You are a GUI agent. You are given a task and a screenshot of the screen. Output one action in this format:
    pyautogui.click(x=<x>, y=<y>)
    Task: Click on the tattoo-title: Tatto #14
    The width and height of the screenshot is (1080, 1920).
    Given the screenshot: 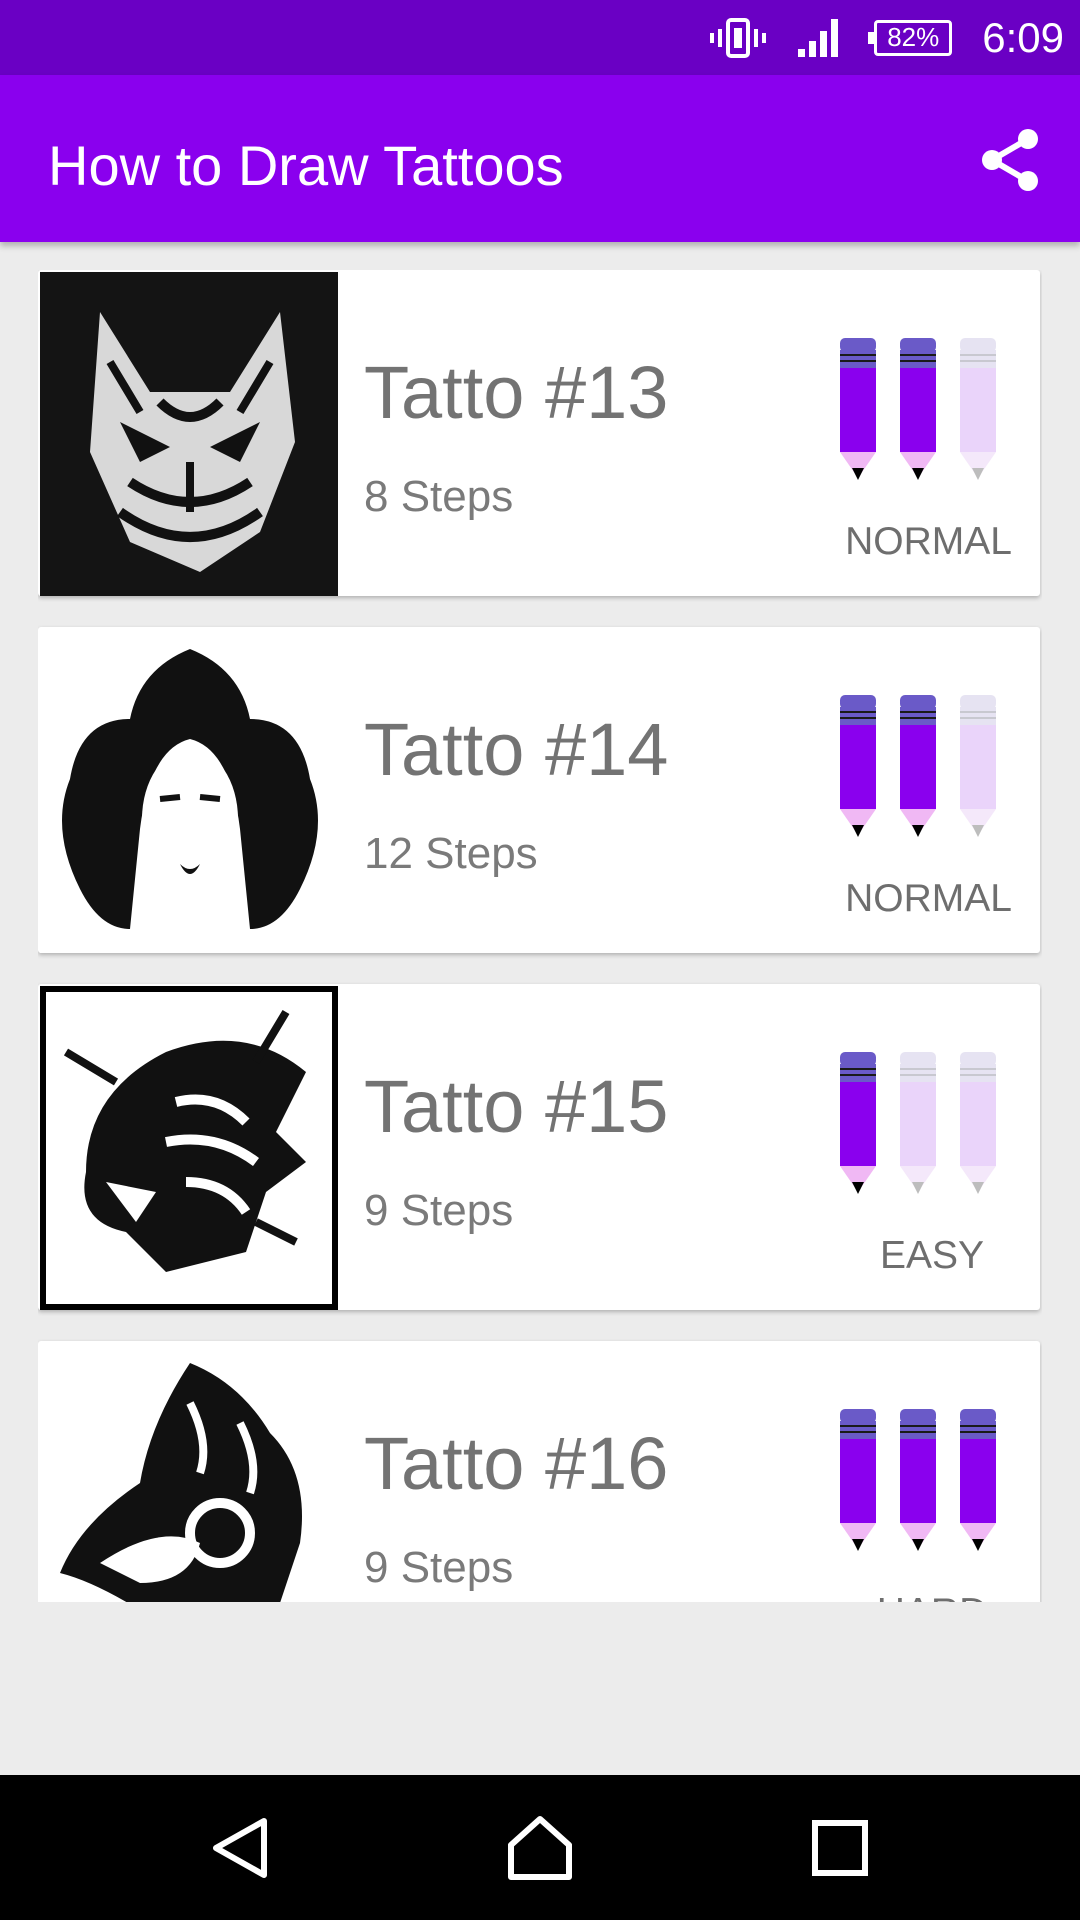 What is the action you would take?
    pyautogui.click(x=516, y=749)
    